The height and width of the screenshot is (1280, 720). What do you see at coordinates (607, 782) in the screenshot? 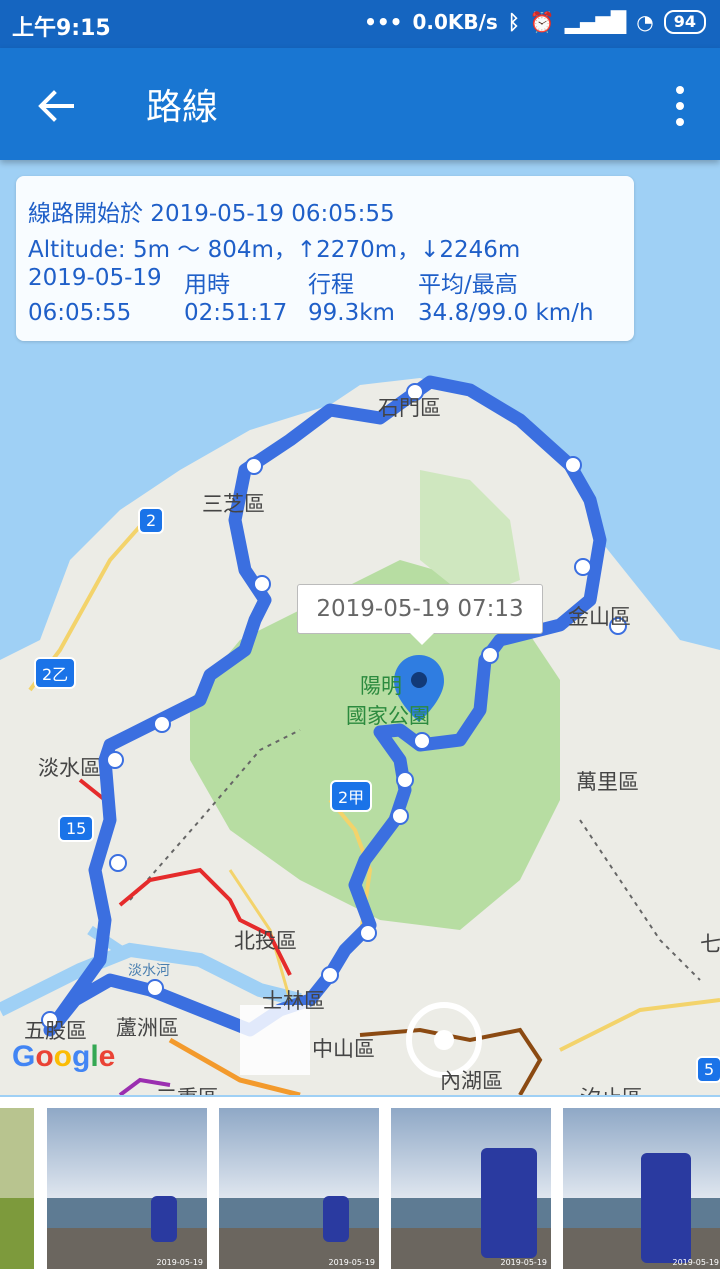
I see `map-label-wanli: 萬里區` at bounding box center [607, 782].